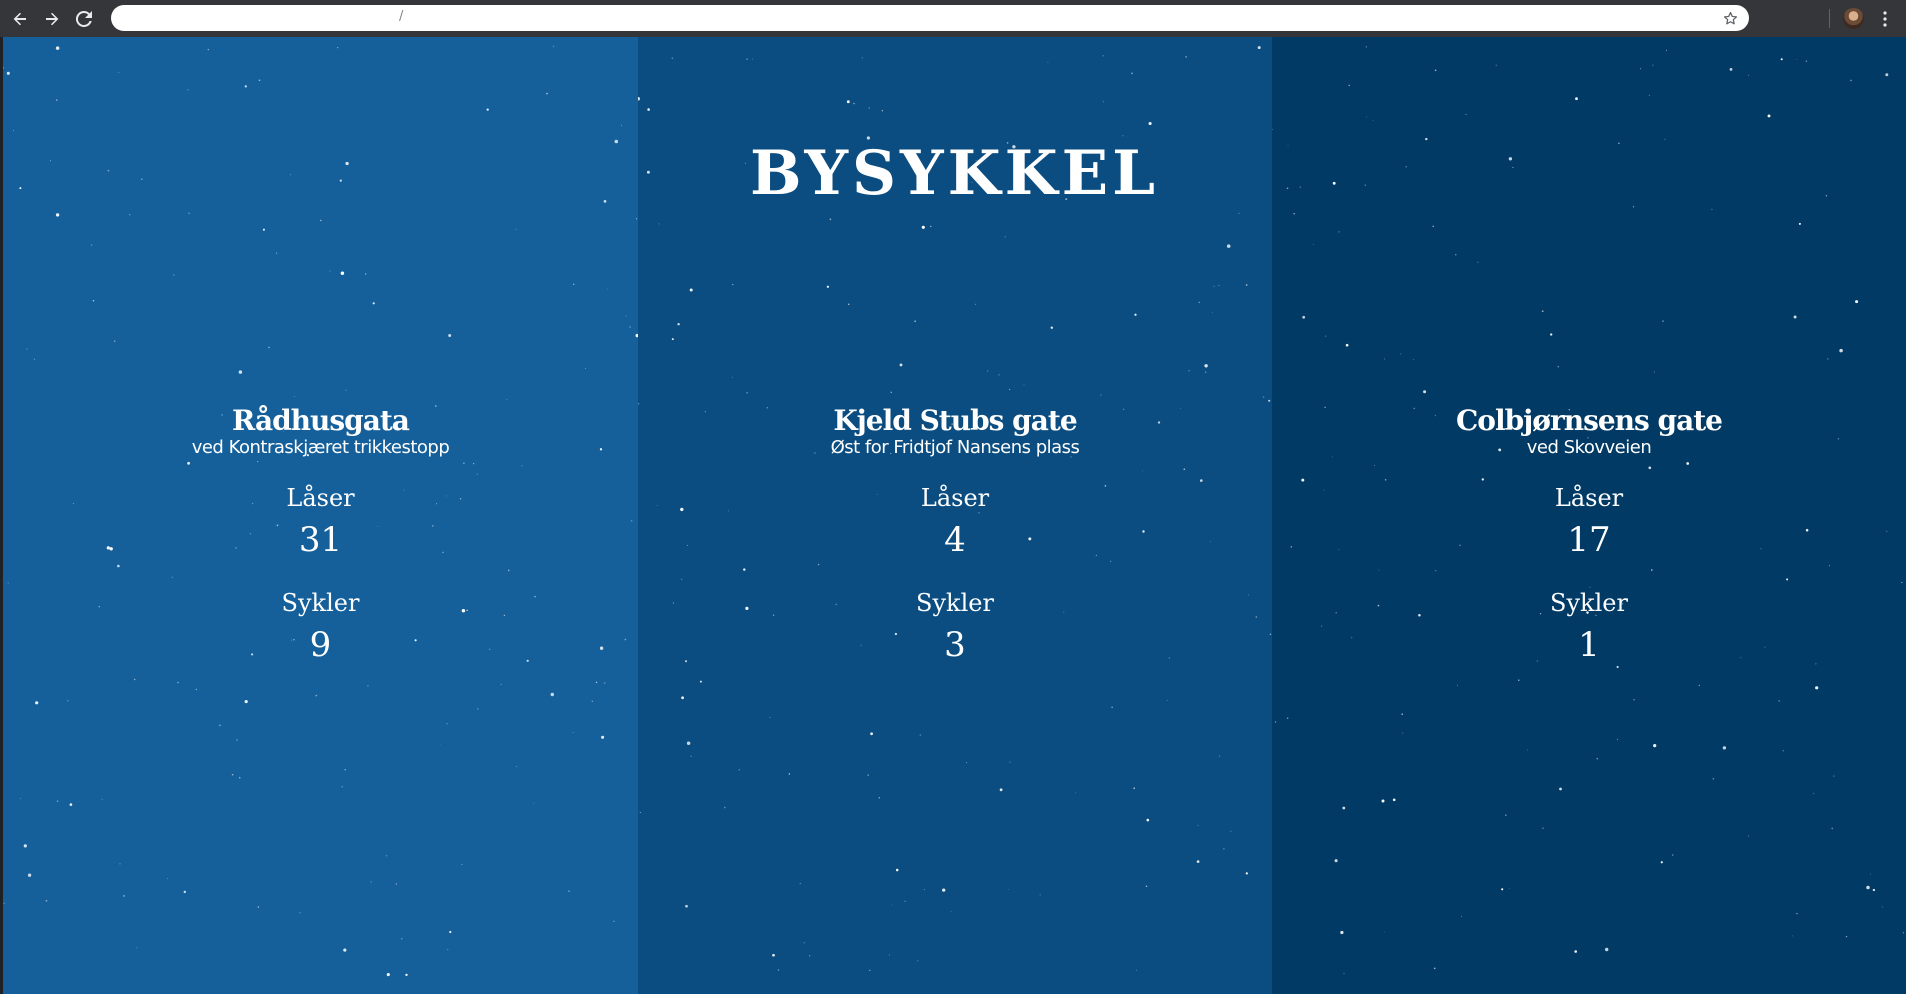 Image resolution: width=1906 pixels, height=994 pixels. What do you see at coordinates (1853, 18) in the screenshot?
I see `profile-avatar` at bounding box center [1853, 18].